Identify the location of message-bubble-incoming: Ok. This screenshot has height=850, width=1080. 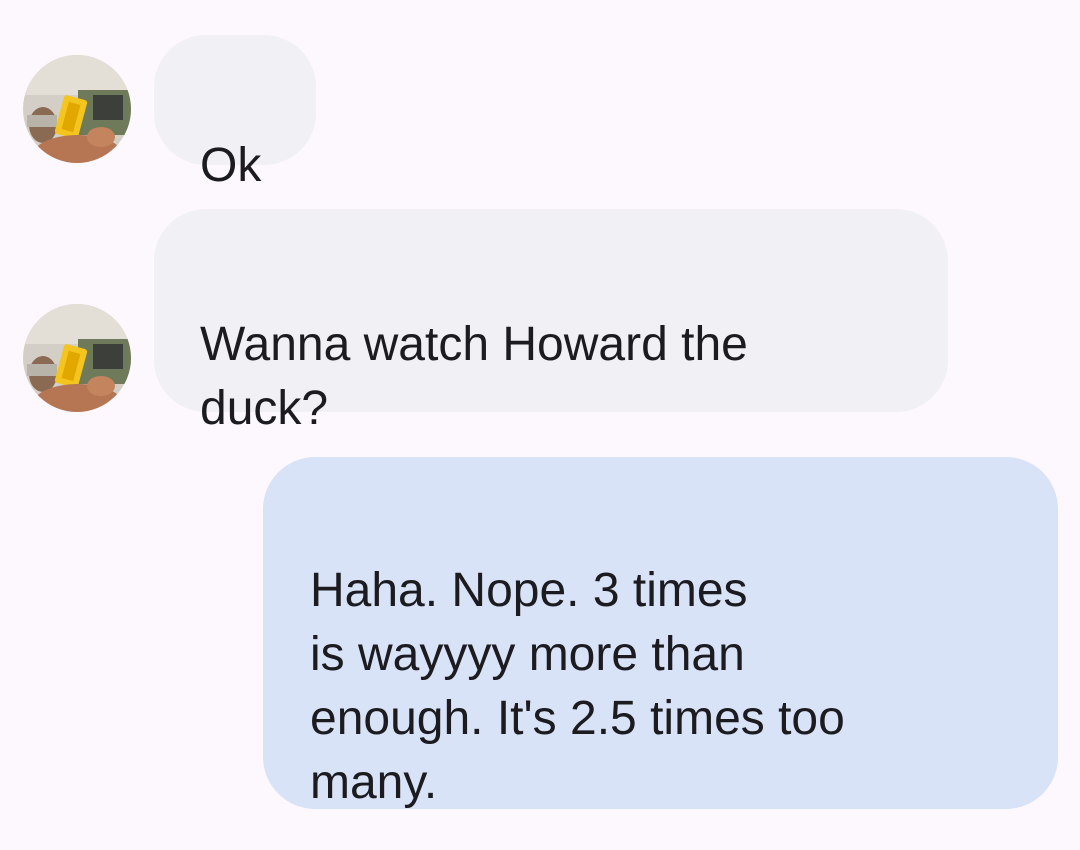
(235, 113).